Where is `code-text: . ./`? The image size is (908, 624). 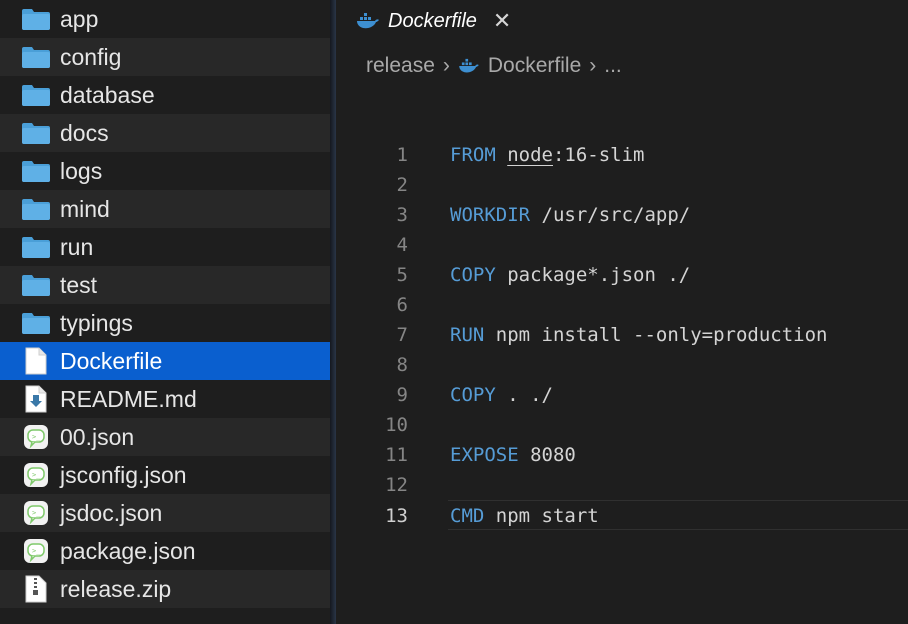
code-text: . ./ is located at coordinates (524, 395).